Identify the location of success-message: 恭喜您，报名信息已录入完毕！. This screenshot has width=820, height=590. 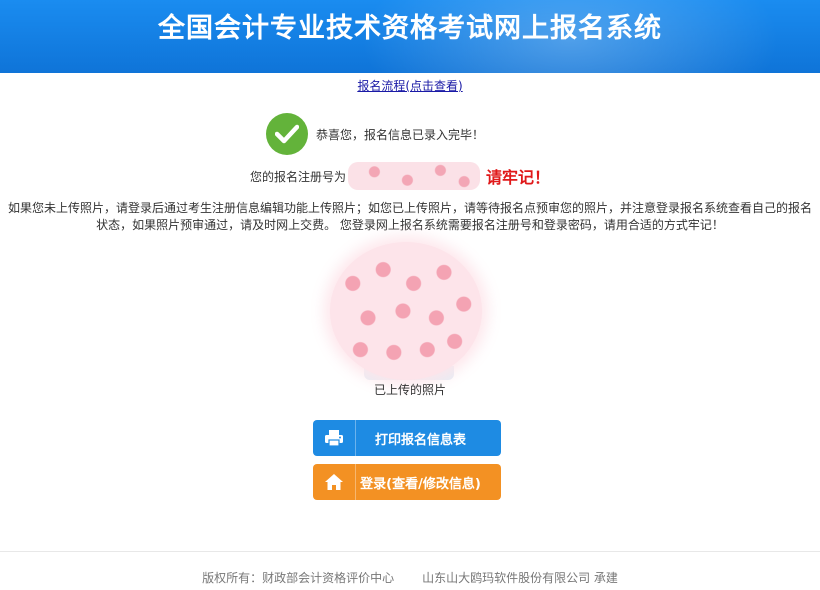
(400, 134).